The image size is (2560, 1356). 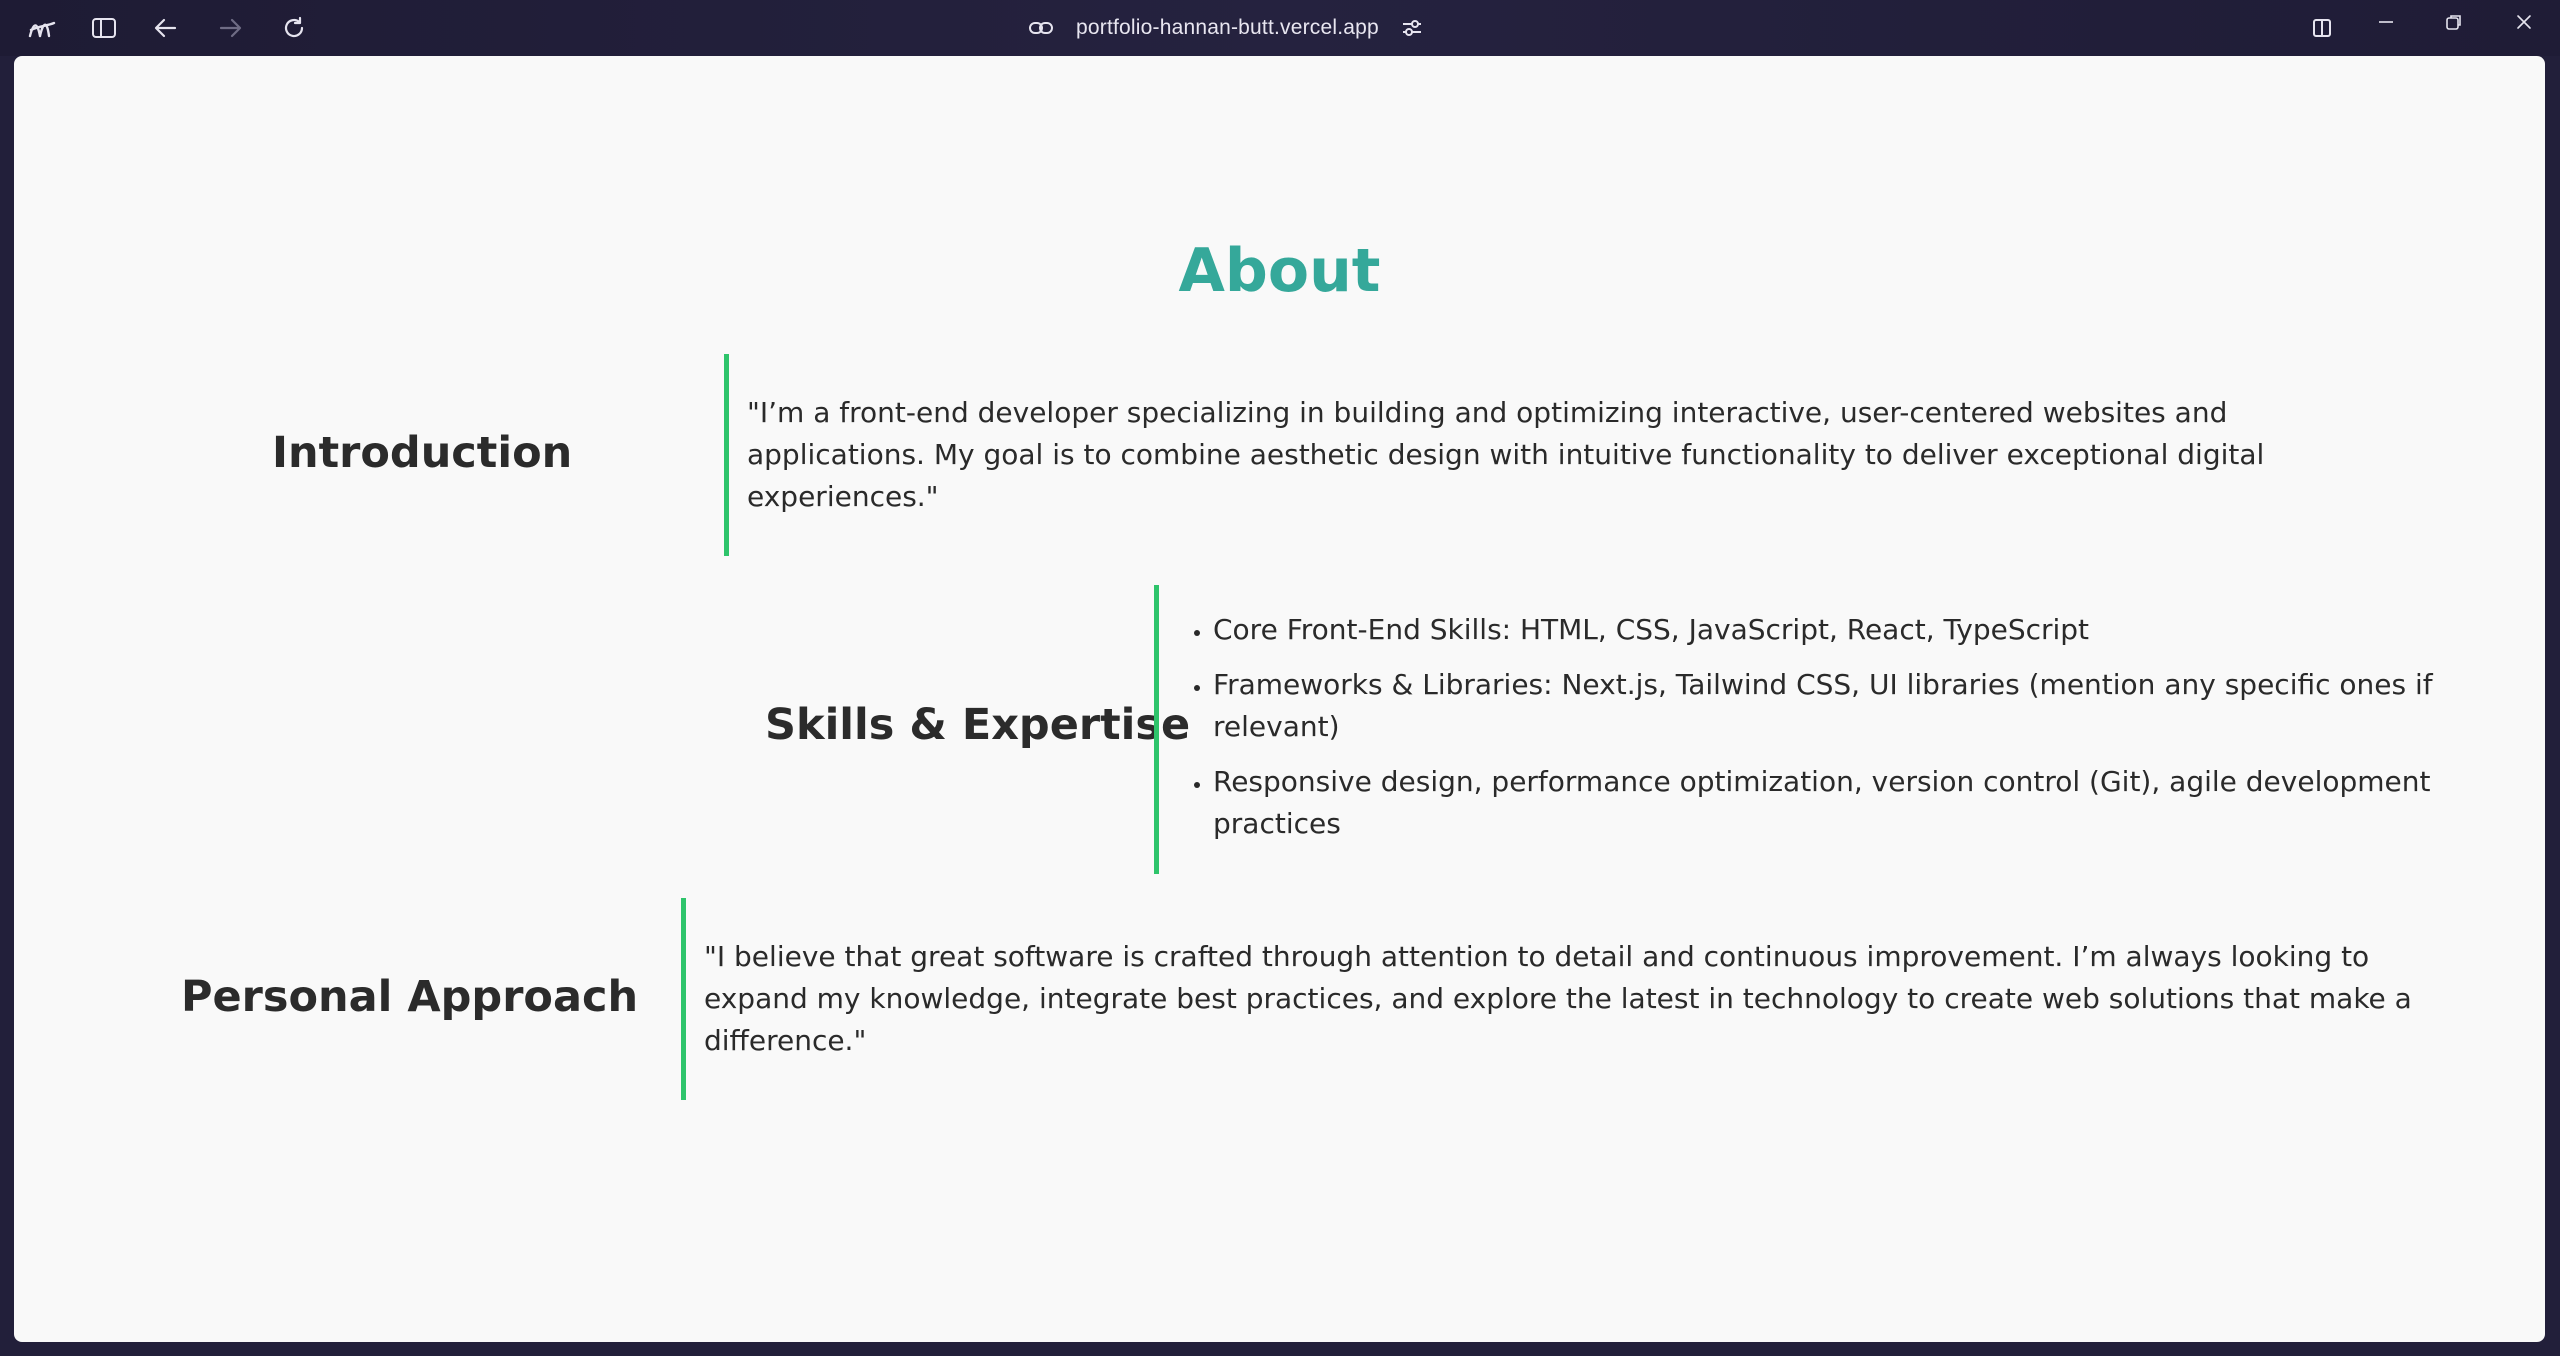 I want to click on reload-icon, so click(x=294, y=28).